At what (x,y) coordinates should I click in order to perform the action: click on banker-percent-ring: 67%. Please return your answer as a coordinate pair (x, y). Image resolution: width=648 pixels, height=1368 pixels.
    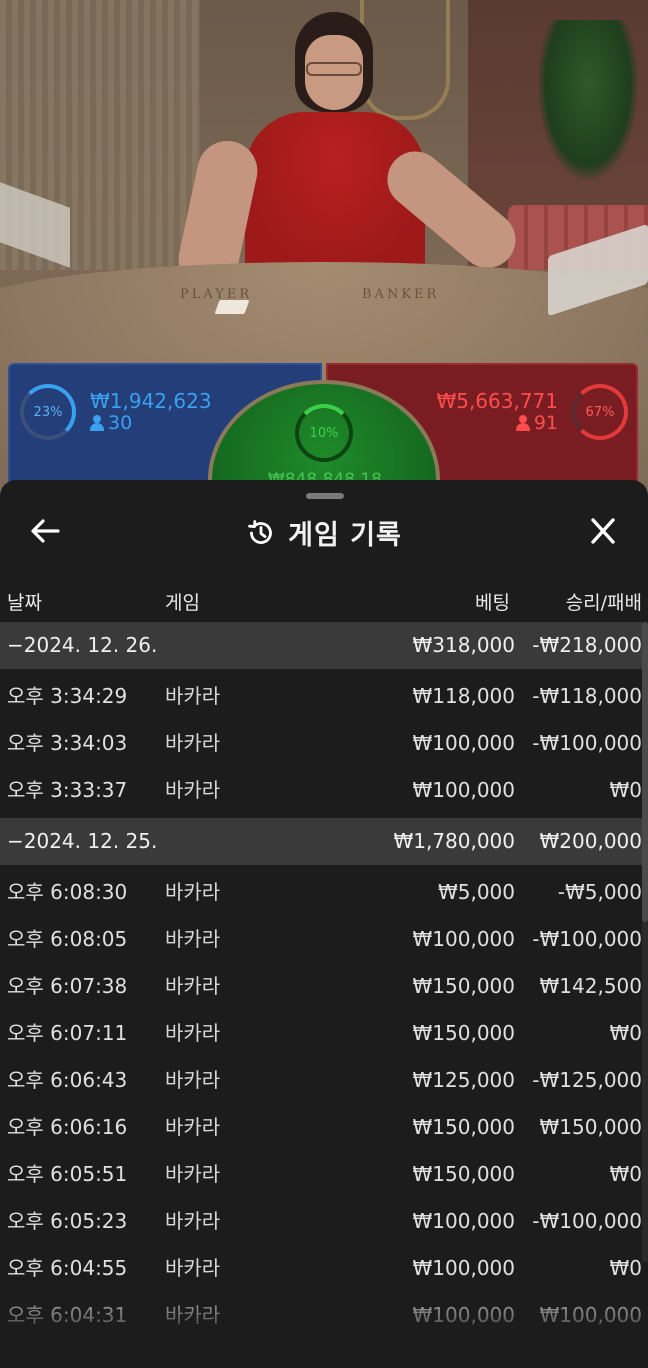
    Looking at the image, I should click on (600, 412).